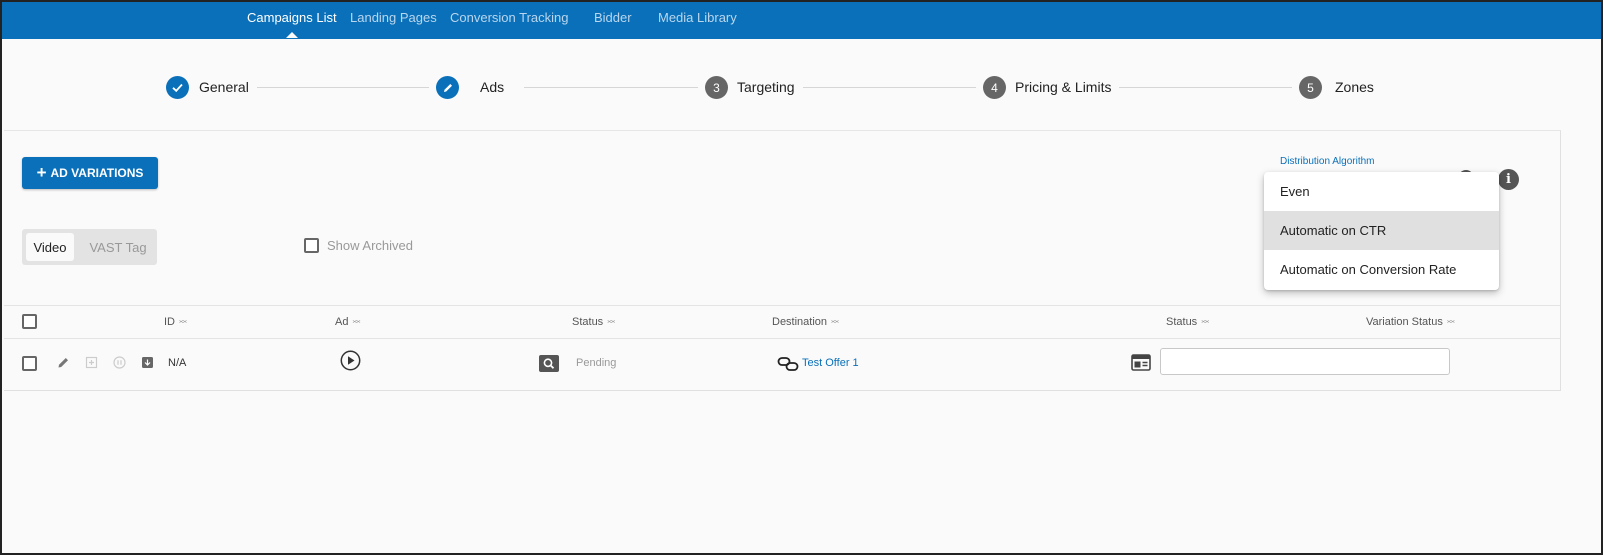 Image resolution: width=1603 pixels, height=555 pixels. What do you see at coordinates (175, 322) in the screenshot?
I see `column-id: ID ︿ ﹀` at bounding box center [175, 322].